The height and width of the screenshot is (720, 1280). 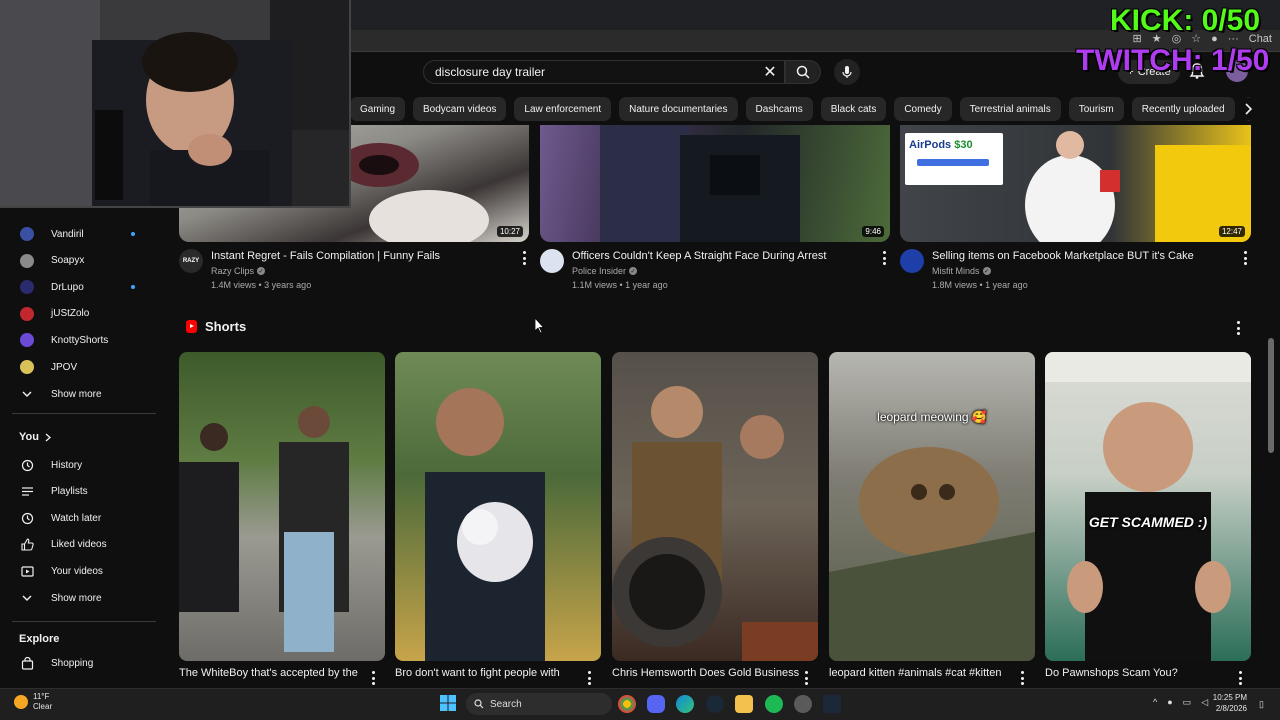 I want to click on short-title: Chris Hemsworth Does Gold Business, so click(x=705, y=673).